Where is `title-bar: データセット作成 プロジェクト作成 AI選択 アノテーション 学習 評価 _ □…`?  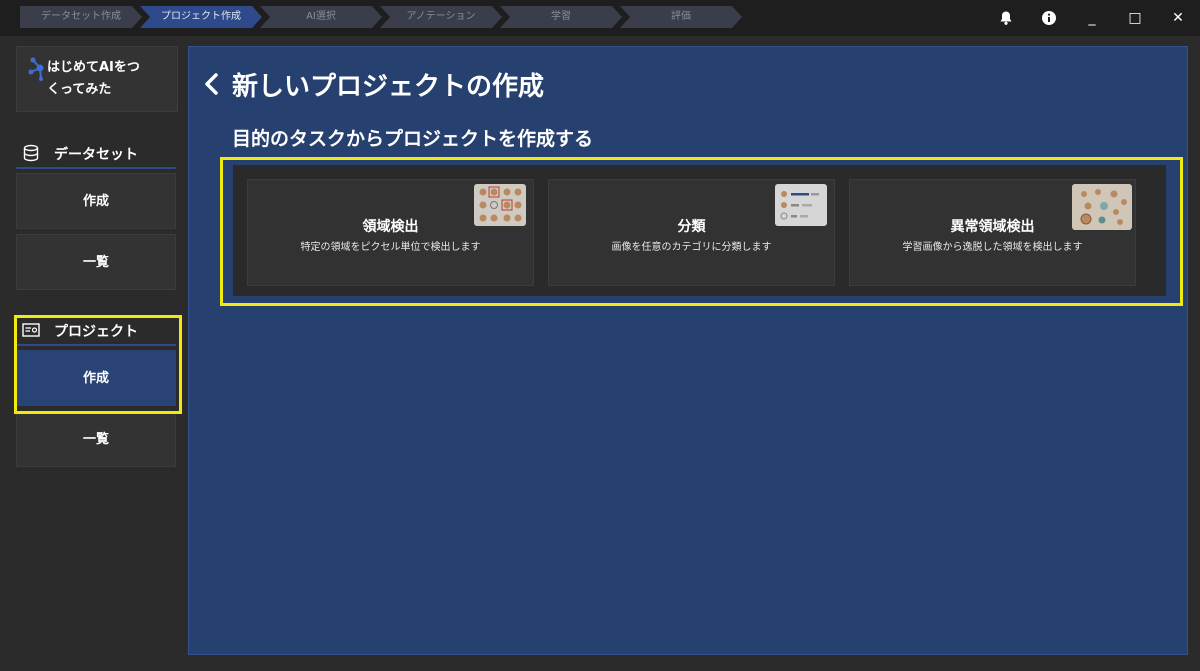
title-bar: データセット作成 プロジェクト作成 AI選択 アノテーション 学習 評価 _ □… is located at coordinates (600, 18).